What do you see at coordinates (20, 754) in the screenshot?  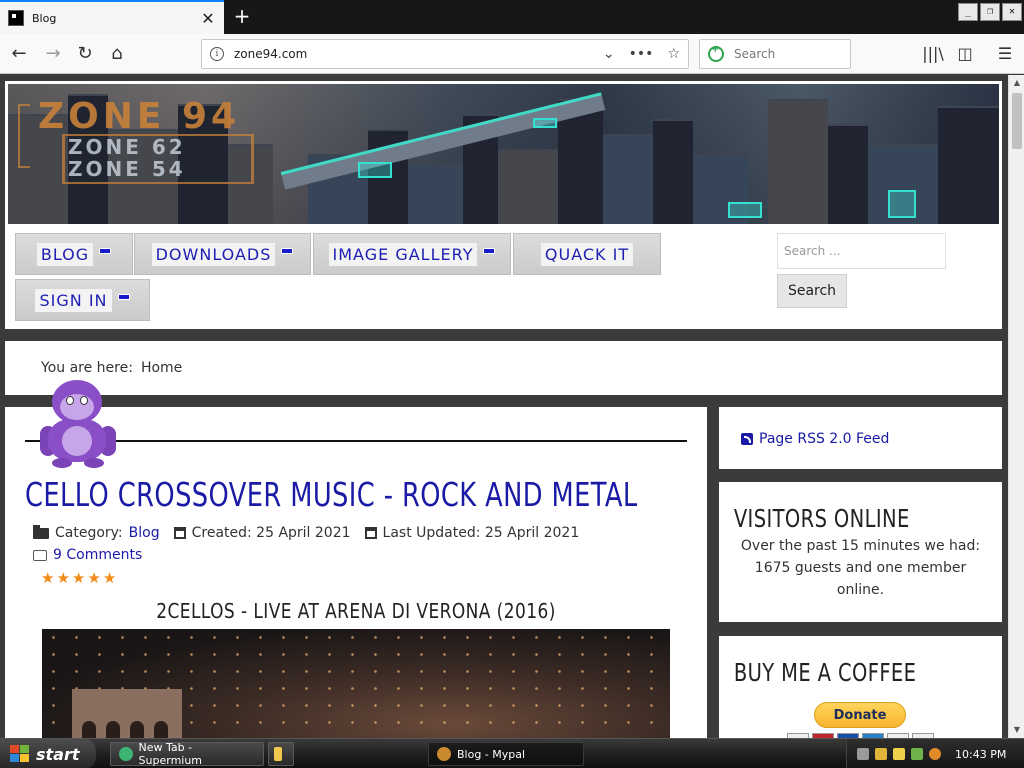 I see `windows-logo-icon` at bounding box center [20, 754].